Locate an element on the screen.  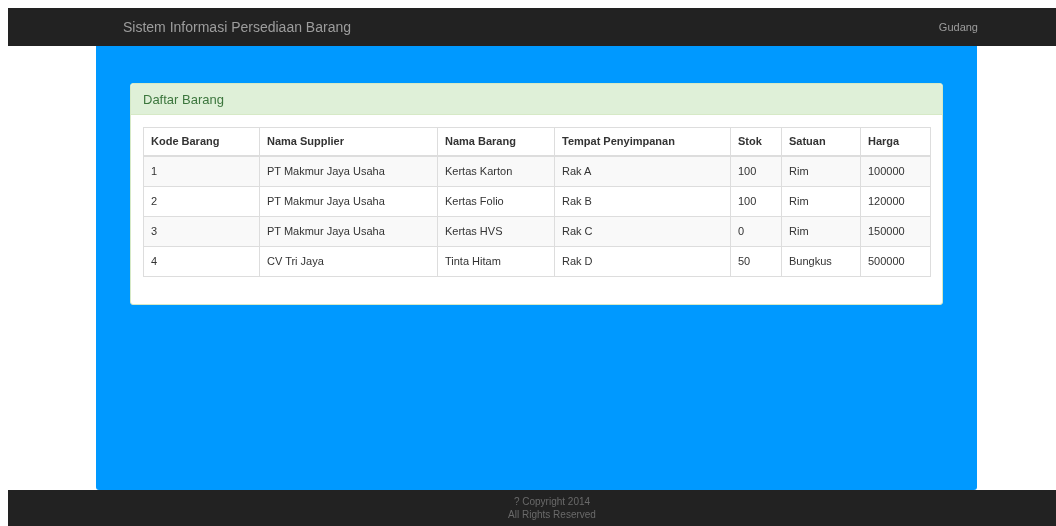
table-cell: 120000 is located at coordinates (895, 201).